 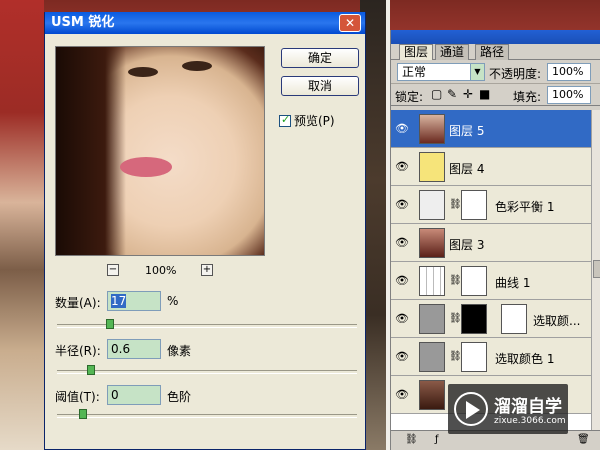 I want to click on amount-slider, so click(x=207, y=324).